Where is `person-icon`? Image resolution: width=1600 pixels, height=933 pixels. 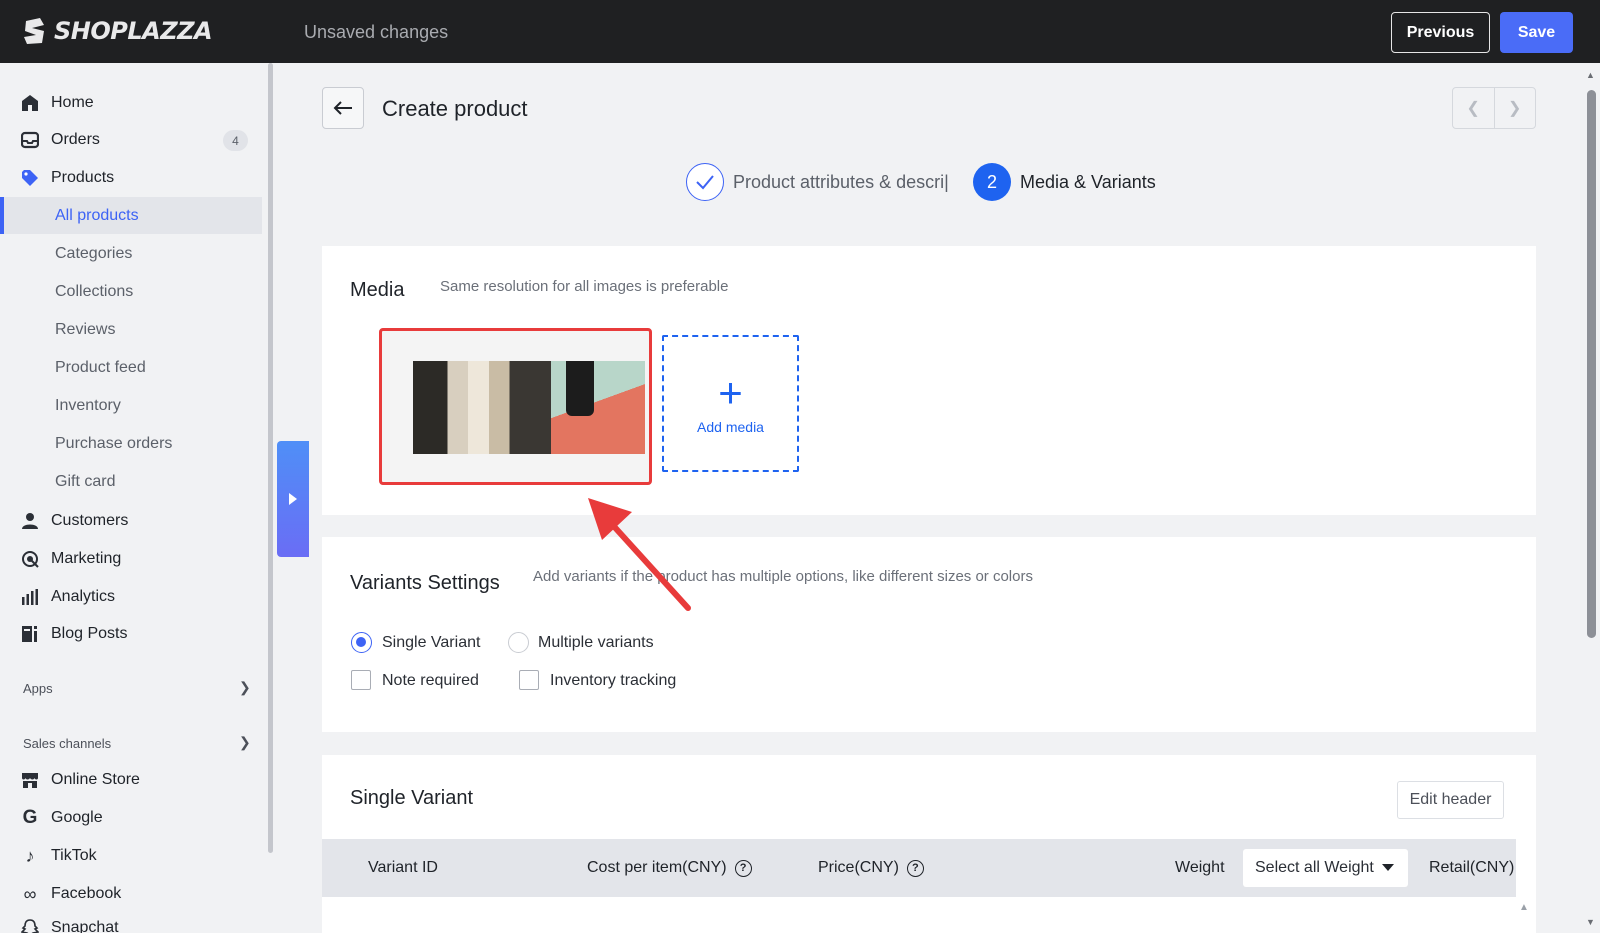
person-icon is located at coordinates (30, 521).